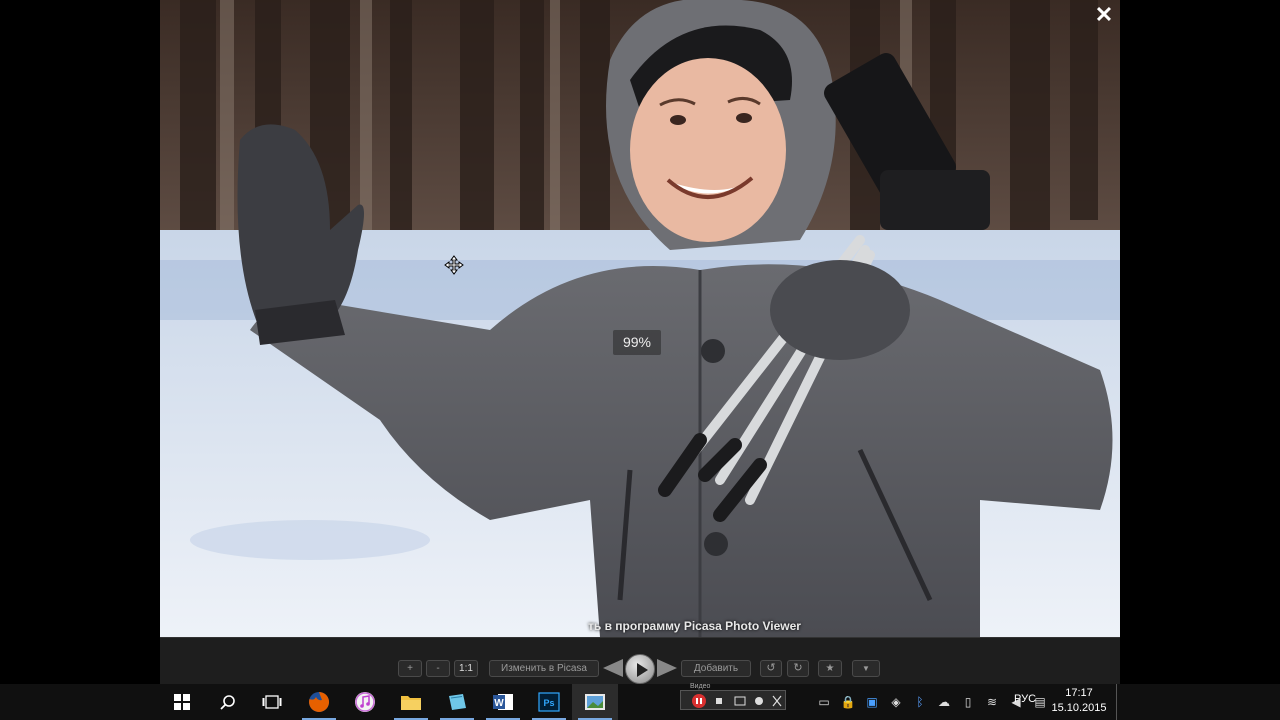 The image size is (1280, 720). Describe the element at coordinates (872, 702) in the screenshot. I see `security-icon: ▣` at that location.